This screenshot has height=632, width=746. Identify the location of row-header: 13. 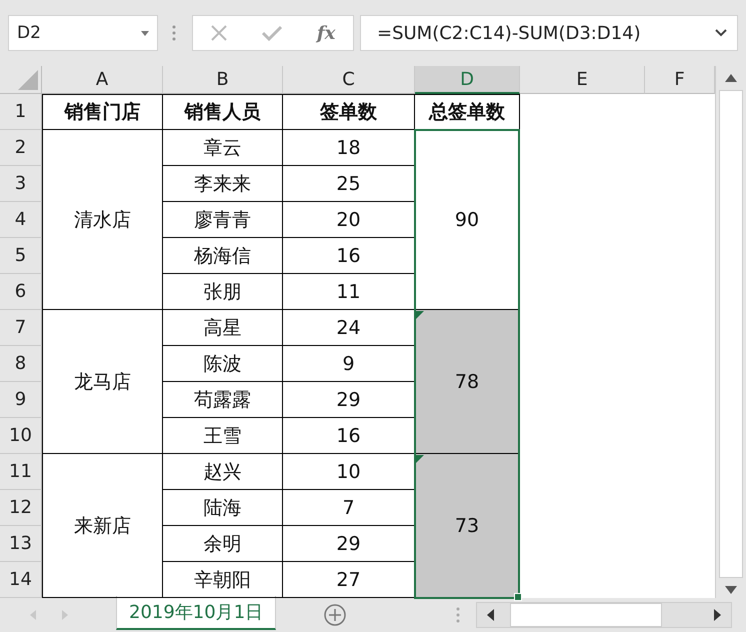
(21, 544).